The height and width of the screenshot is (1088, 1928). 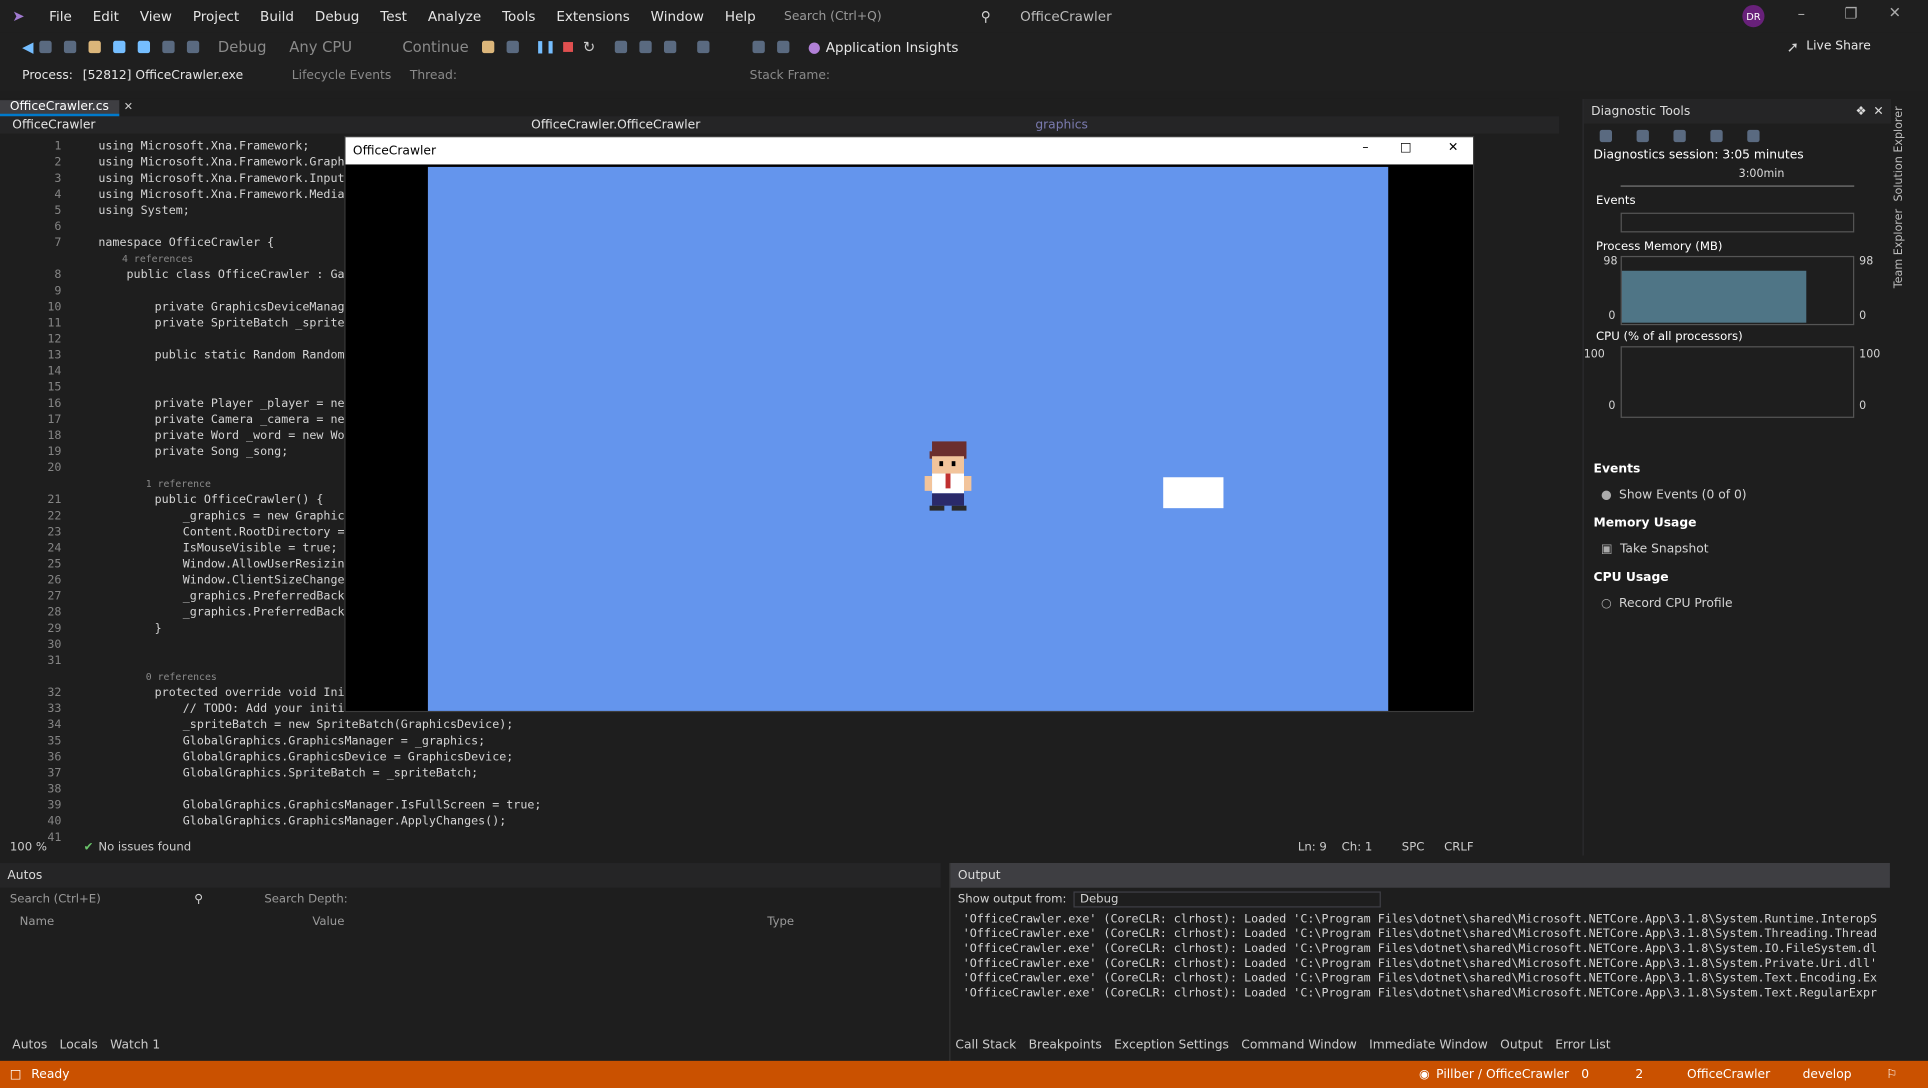 I want to click on code-text: using Microsoft.Xna.Framework.Media, so click(x=221, y=195).